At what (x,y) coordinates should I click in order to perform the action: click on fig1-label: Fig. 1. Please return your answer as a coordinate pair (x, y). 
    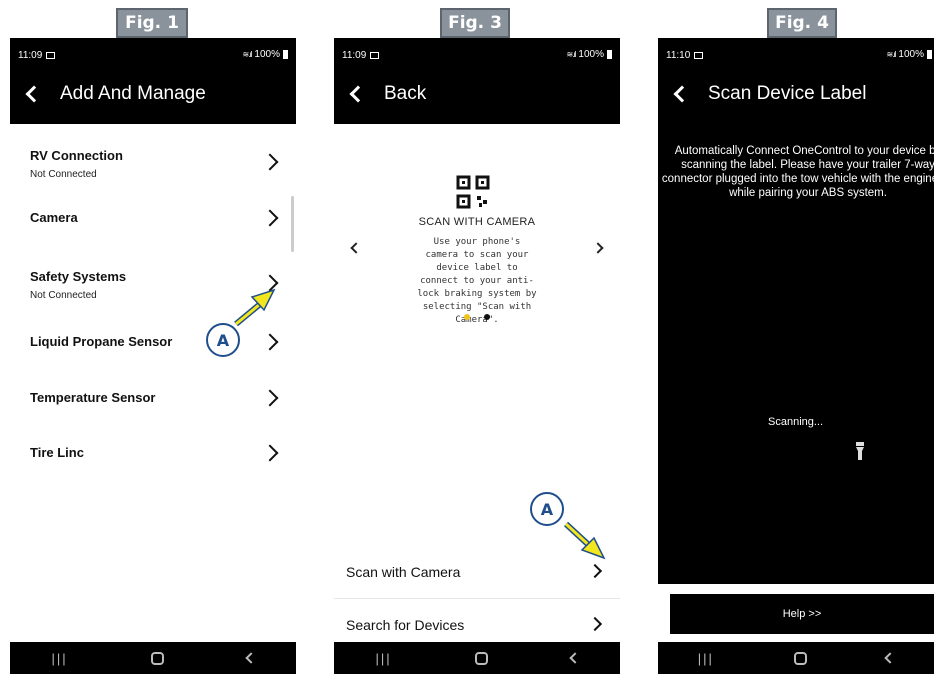
    Looking at the image, I should click on (152, 23).